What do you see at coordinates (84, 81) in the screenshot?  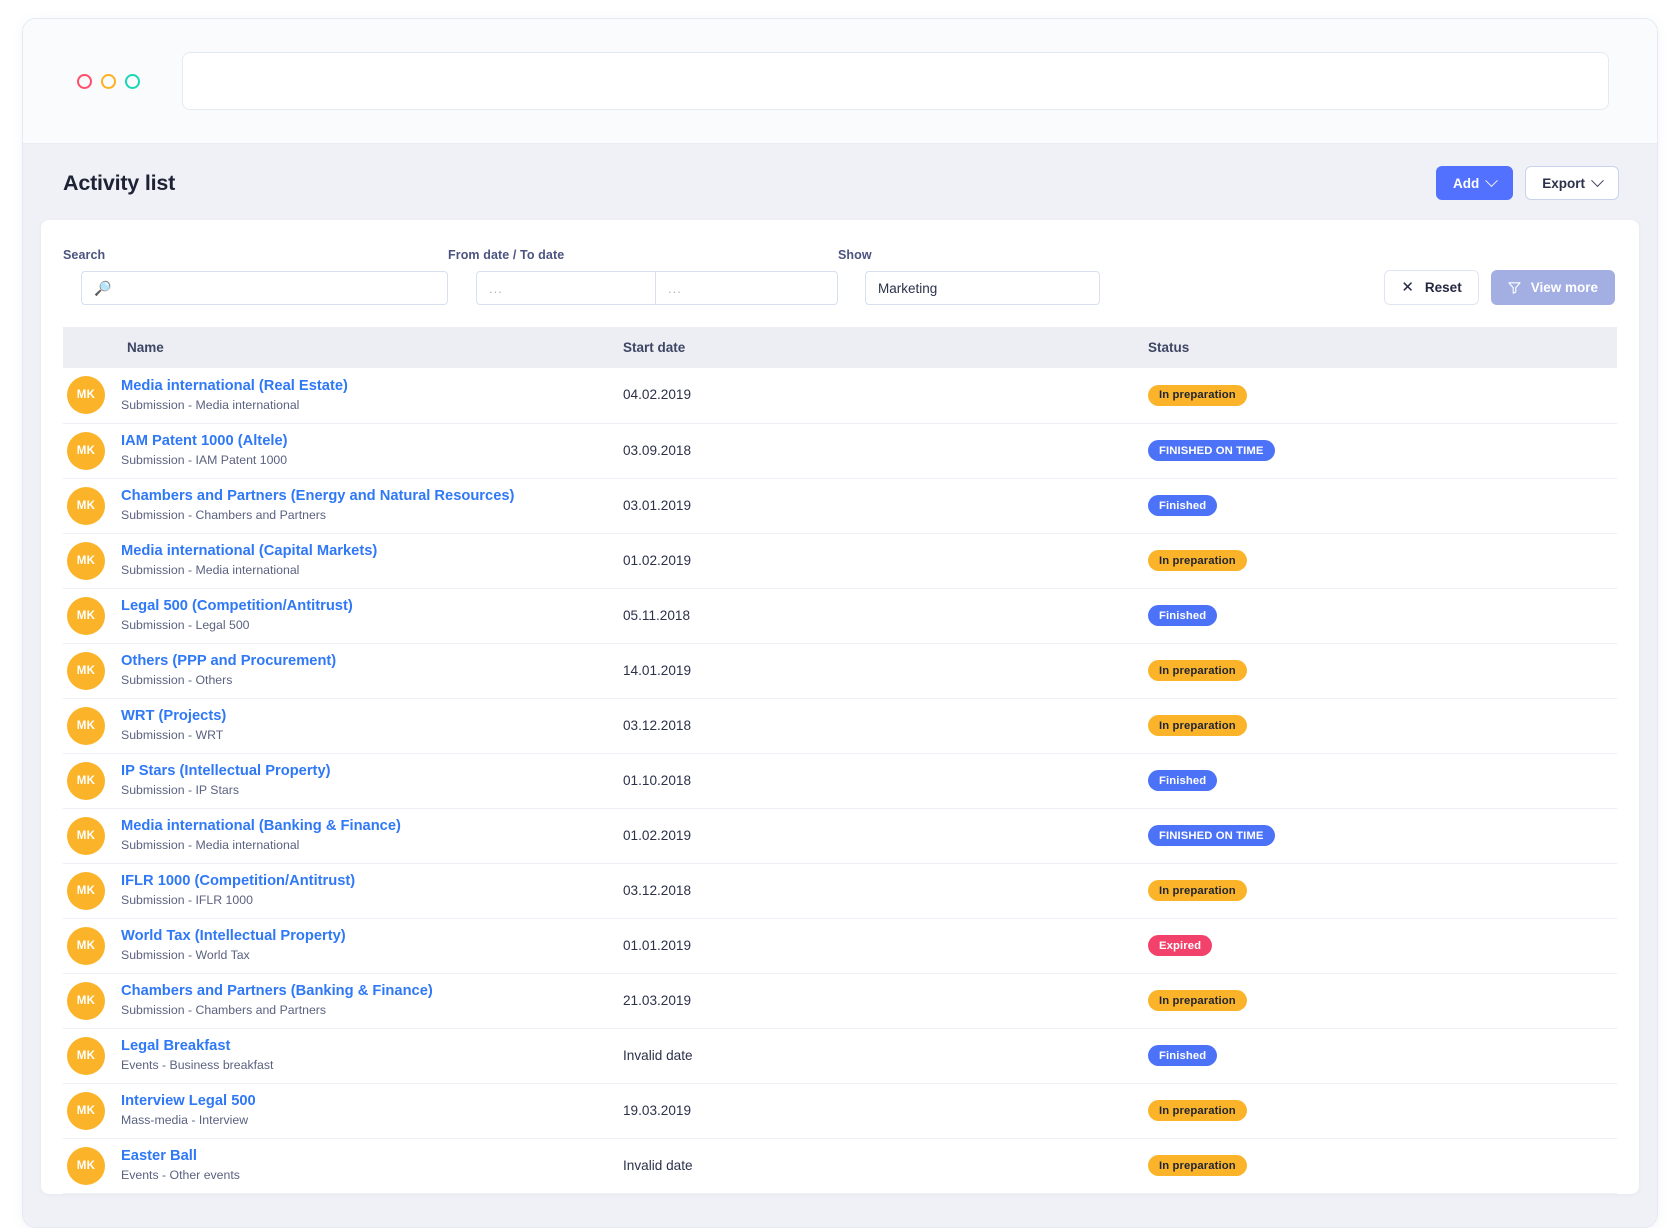 I see `close-window-icon` at bounding box center [84, 81].